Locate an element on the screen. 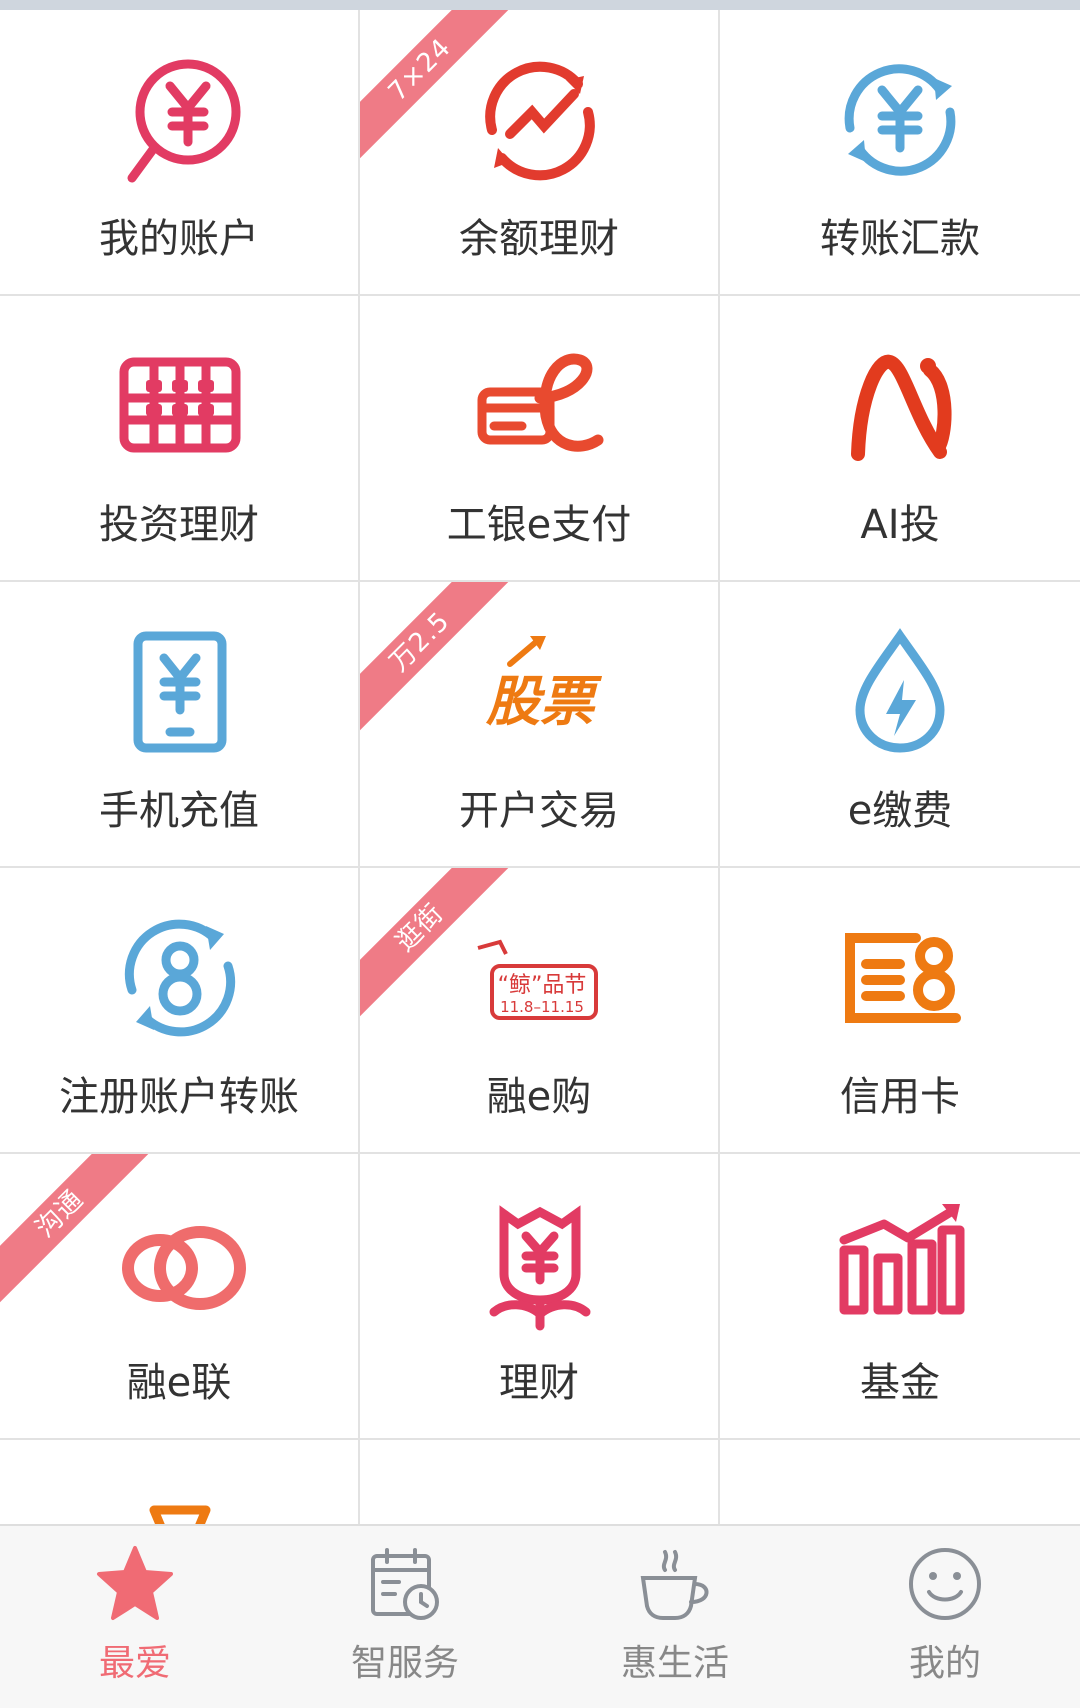 The height and width of the screenshot is (1708, 1080). whale-festival-icon: “鲸”品节 11.8–11.15 is located at coordinates (540, 978).